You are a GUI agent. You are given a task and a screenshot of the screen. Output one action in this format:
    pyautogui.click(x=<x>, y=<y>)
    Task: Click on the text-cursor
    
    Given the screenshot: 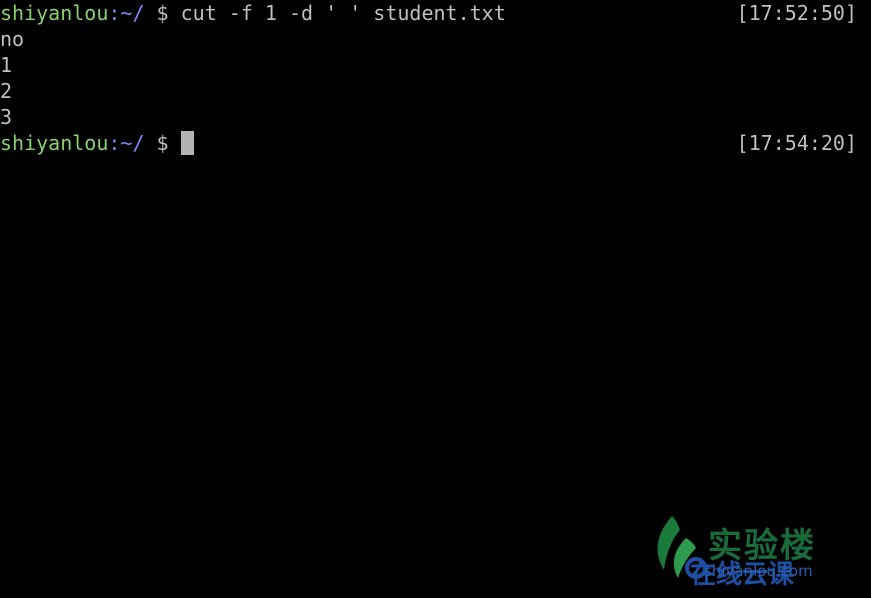 What is the action you would take?
    pyautogui.click(x=187, y=143)
    